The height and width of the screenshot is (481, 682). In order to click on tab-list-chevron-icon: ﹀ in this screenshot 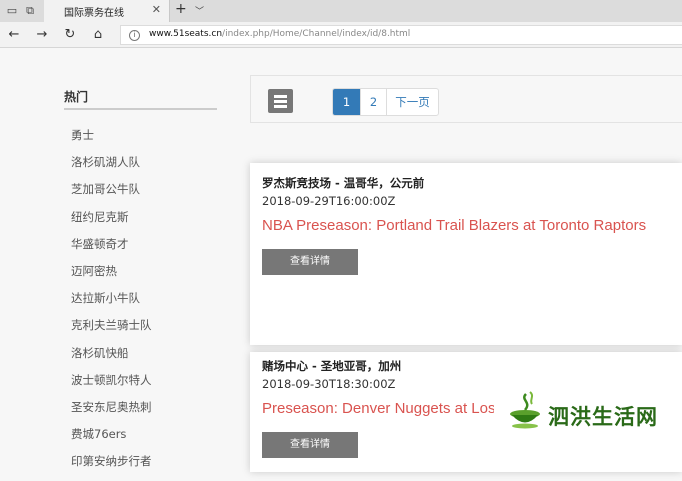, I will do `click(199, 10)`.